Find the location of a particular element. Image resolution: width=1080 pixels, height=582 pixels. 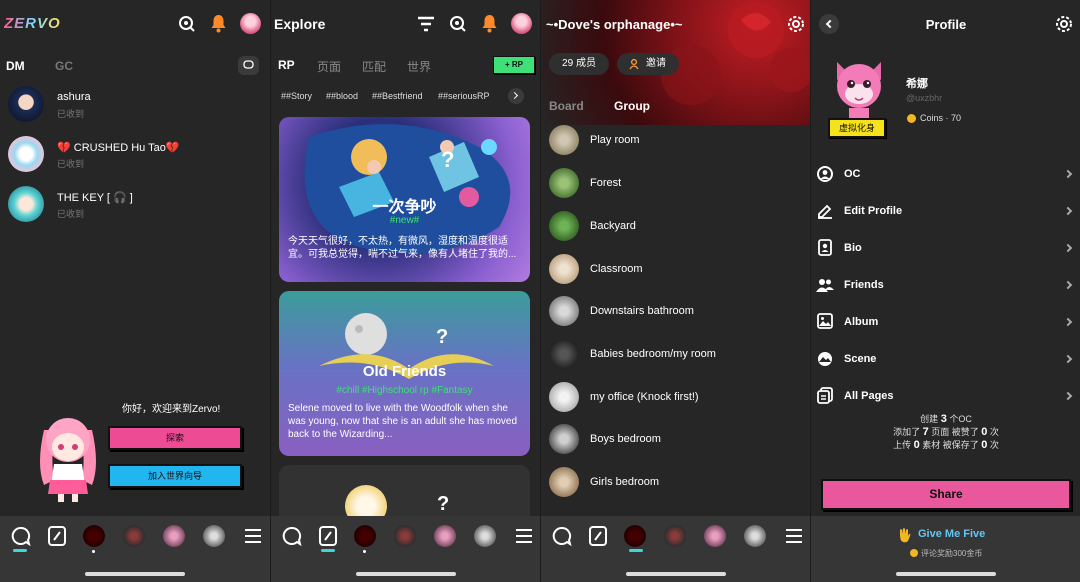

stats-line-3: 上传 0 素材 被保存了 0 次 is located at coordinates (945, 445).